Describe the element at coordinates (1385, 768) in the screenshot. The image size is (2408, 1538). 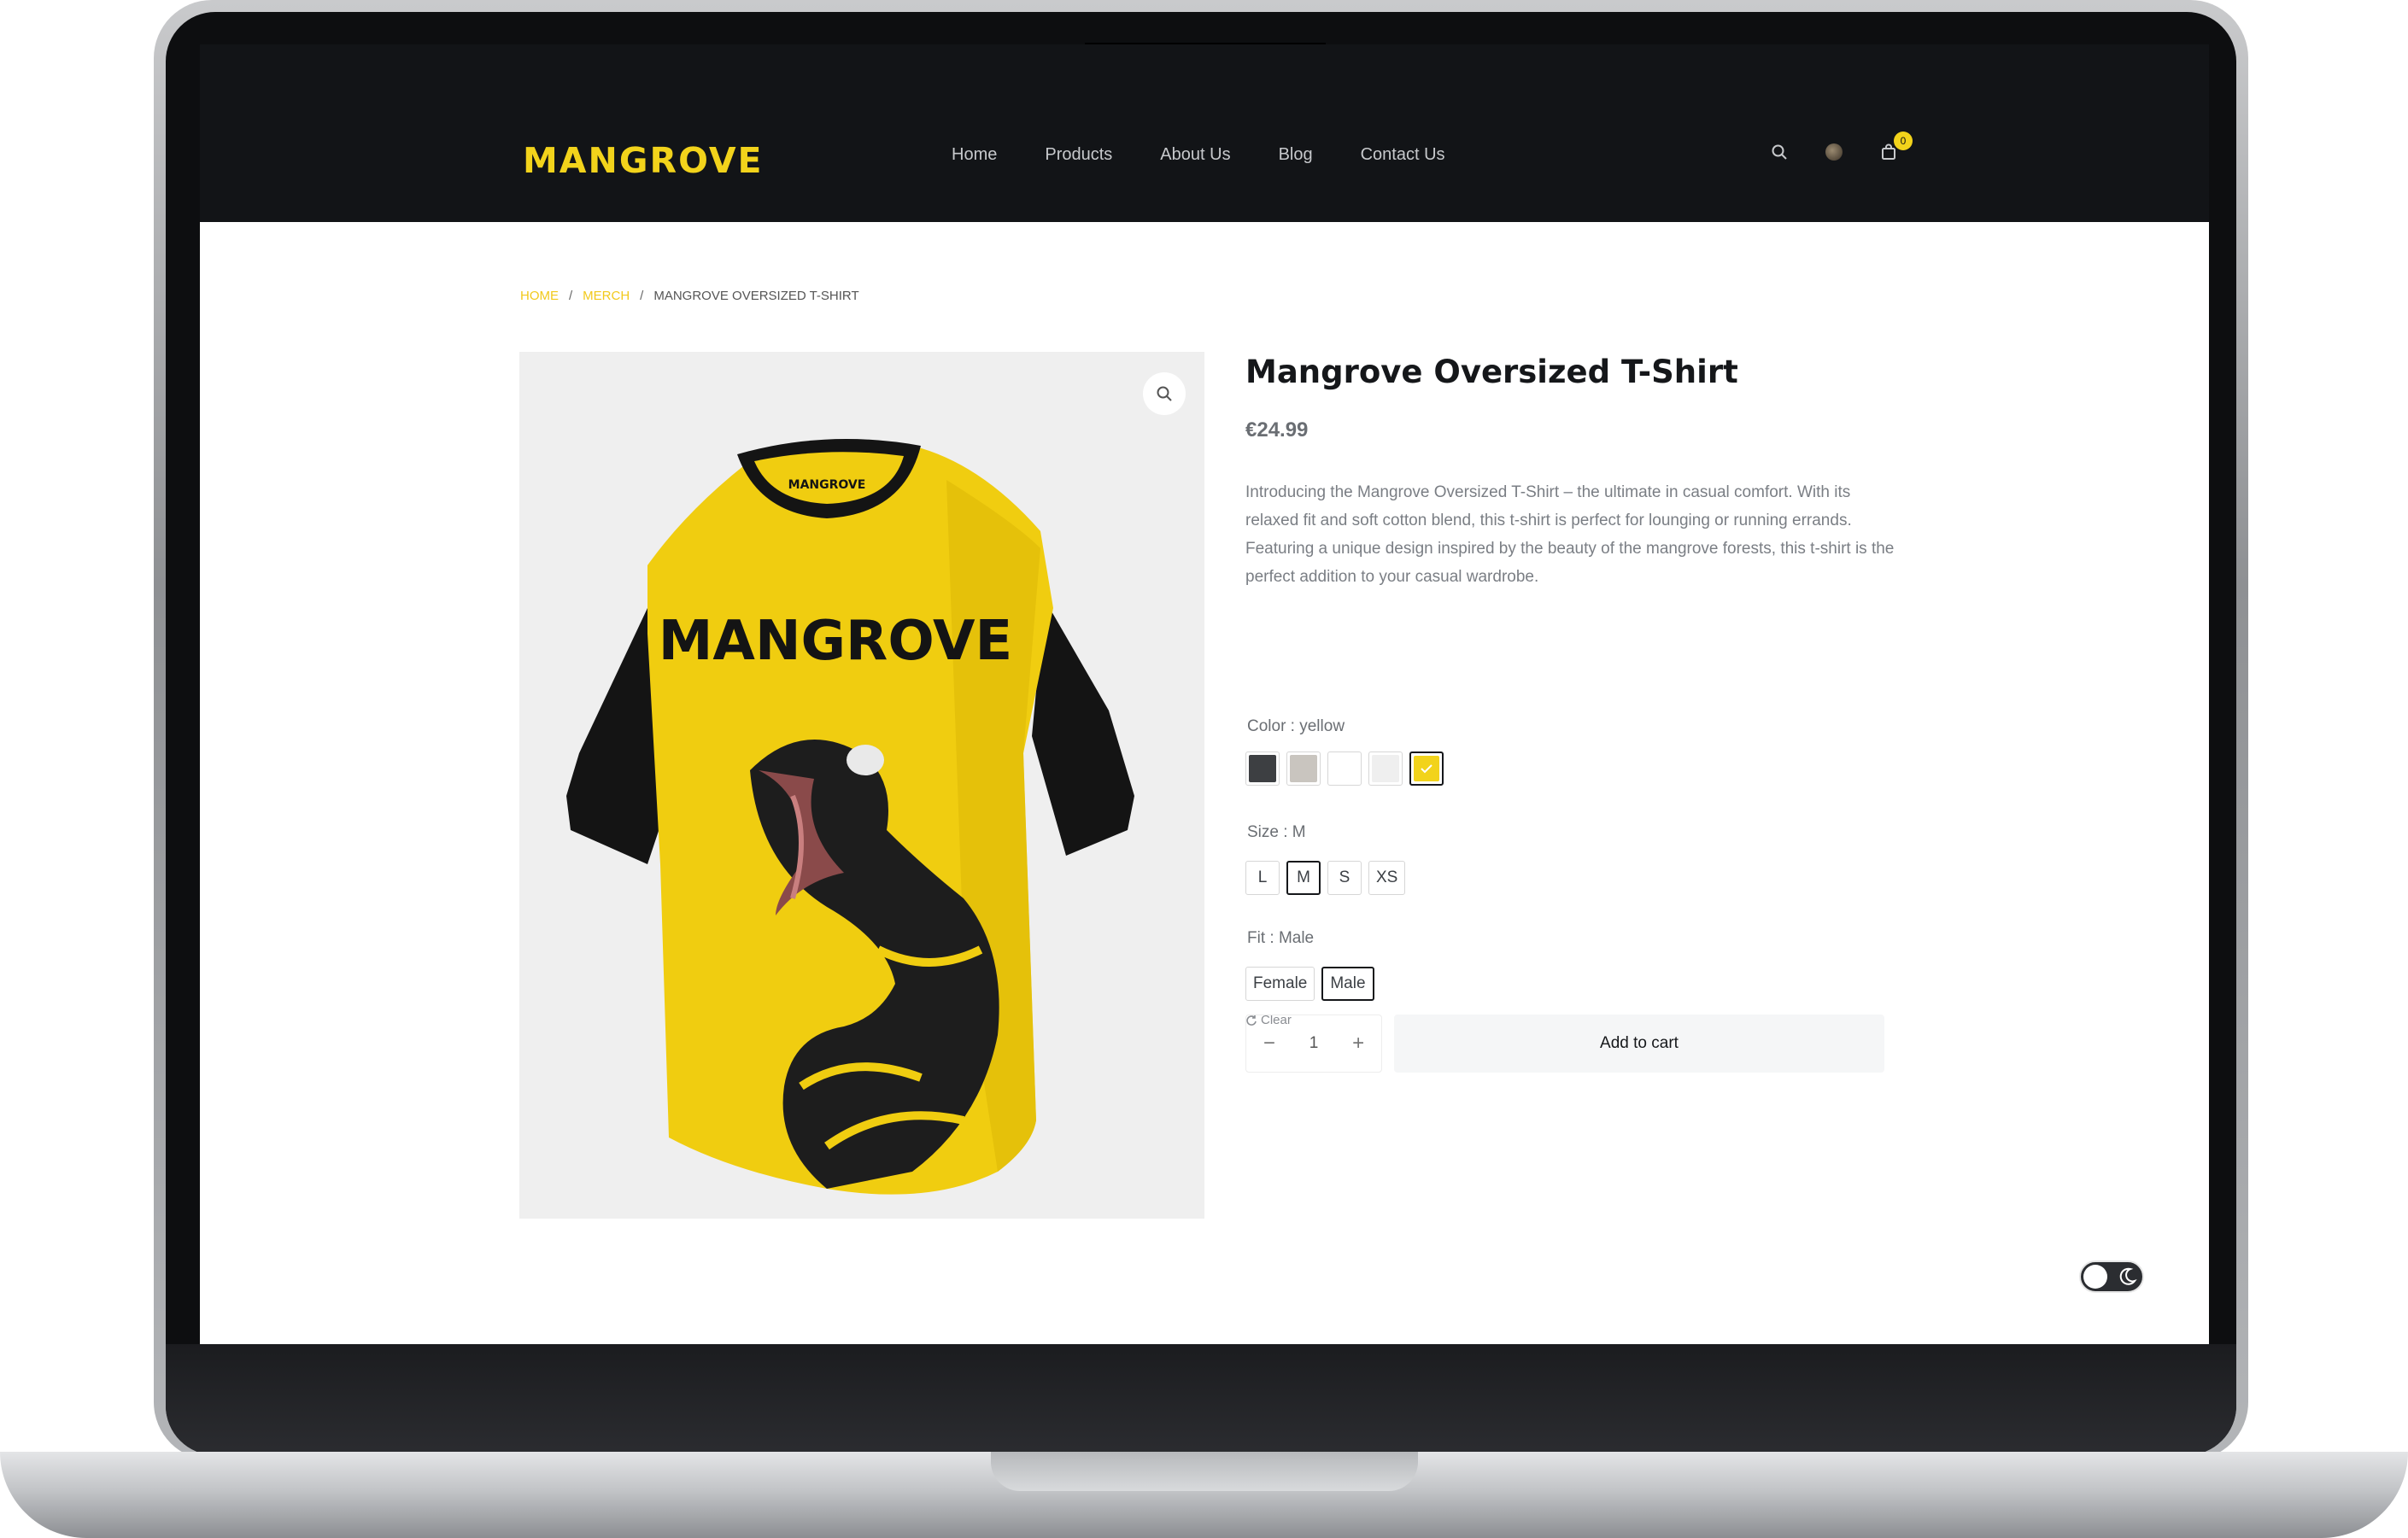
I see `swatch-light-grey` at that location.